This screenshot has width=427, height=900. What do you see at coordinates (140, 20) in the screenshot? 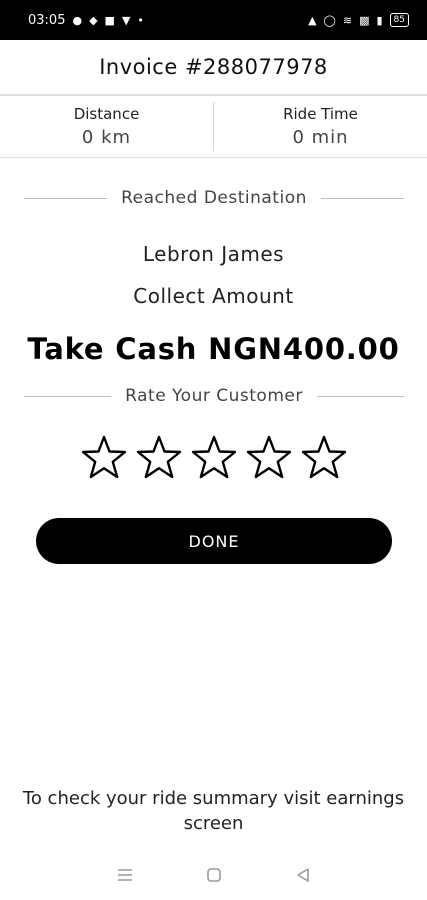
I see `more-notifications-icon: •` at bounding box center [140, 20].